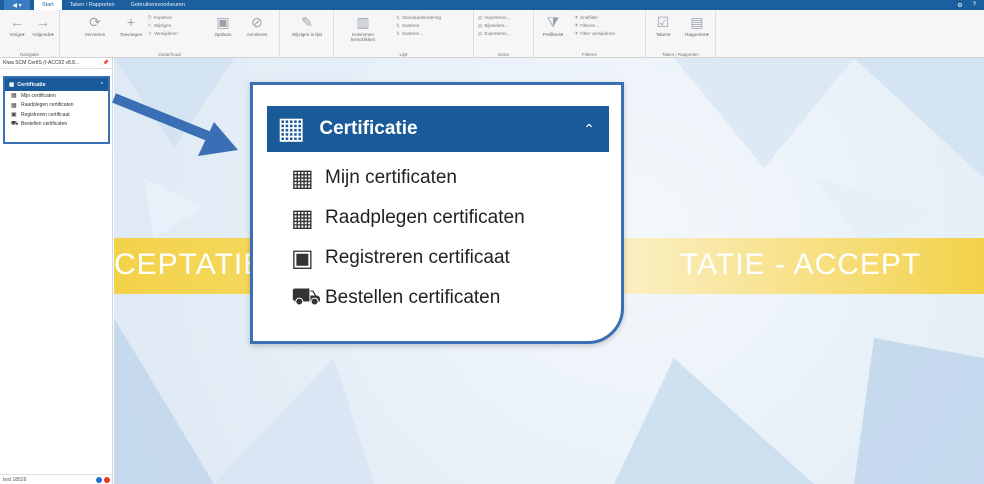 This screenshot has height=484, width=984. Describe the element at coordinates (163, 34) in the screenshot. I see `delete-button: ✕ Verwijderen` at that location.